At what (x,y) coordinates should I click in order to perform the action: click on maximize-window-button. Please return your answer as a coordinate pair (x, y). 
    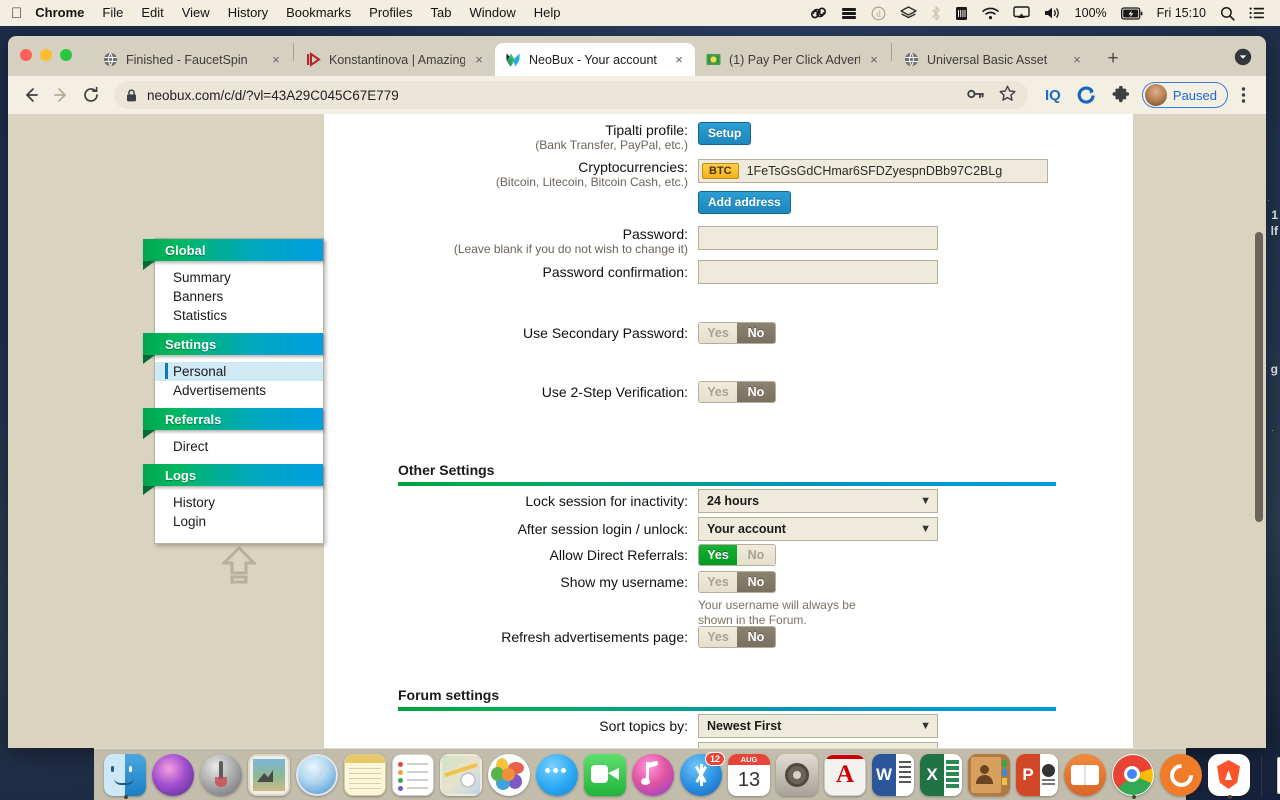
    Looking at the image, I should click on (66, 55).